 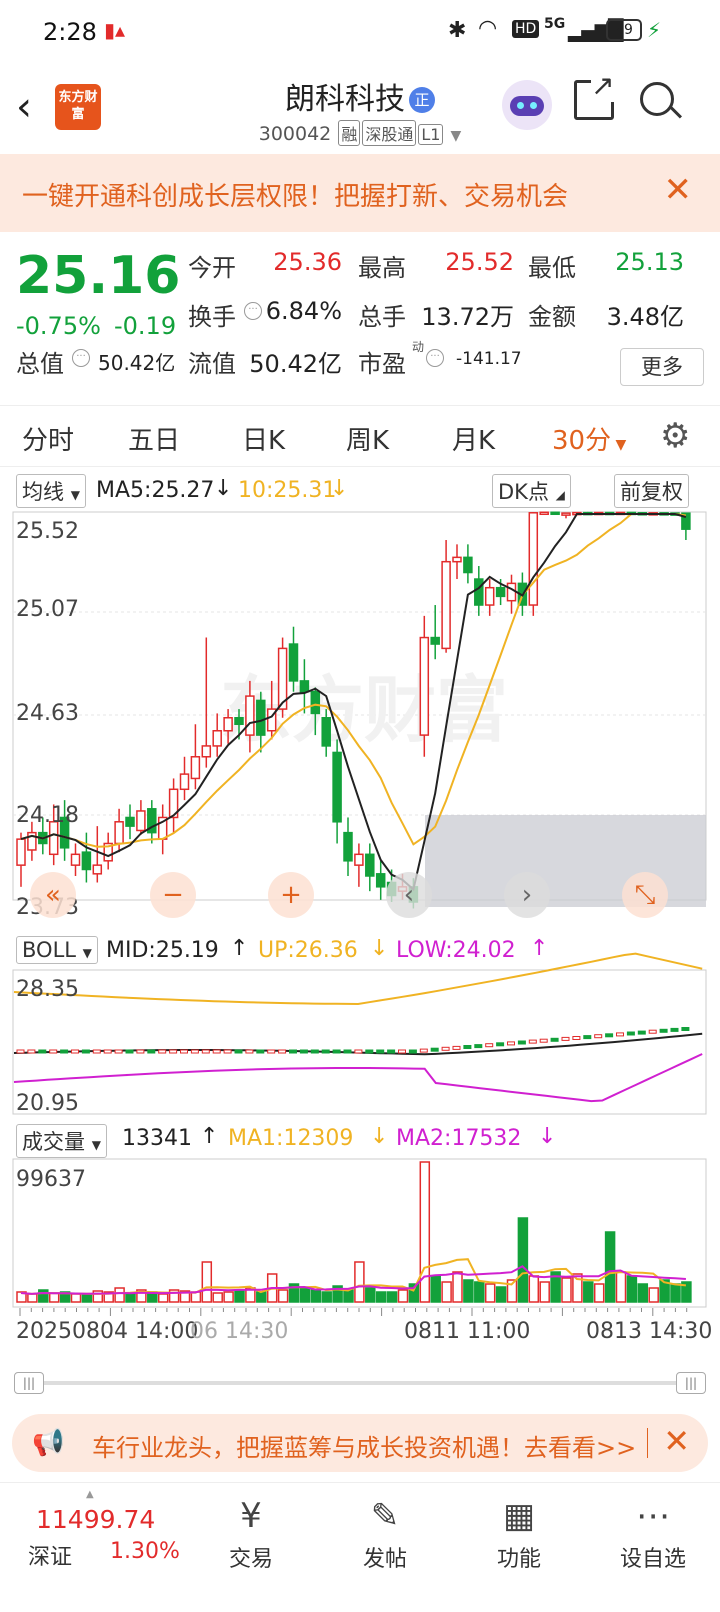 What do you see at coordinates (379, 1136) in the screenshot?
I see `volume-ma1-arrow: ↓` at bounding box center [379, 1136].